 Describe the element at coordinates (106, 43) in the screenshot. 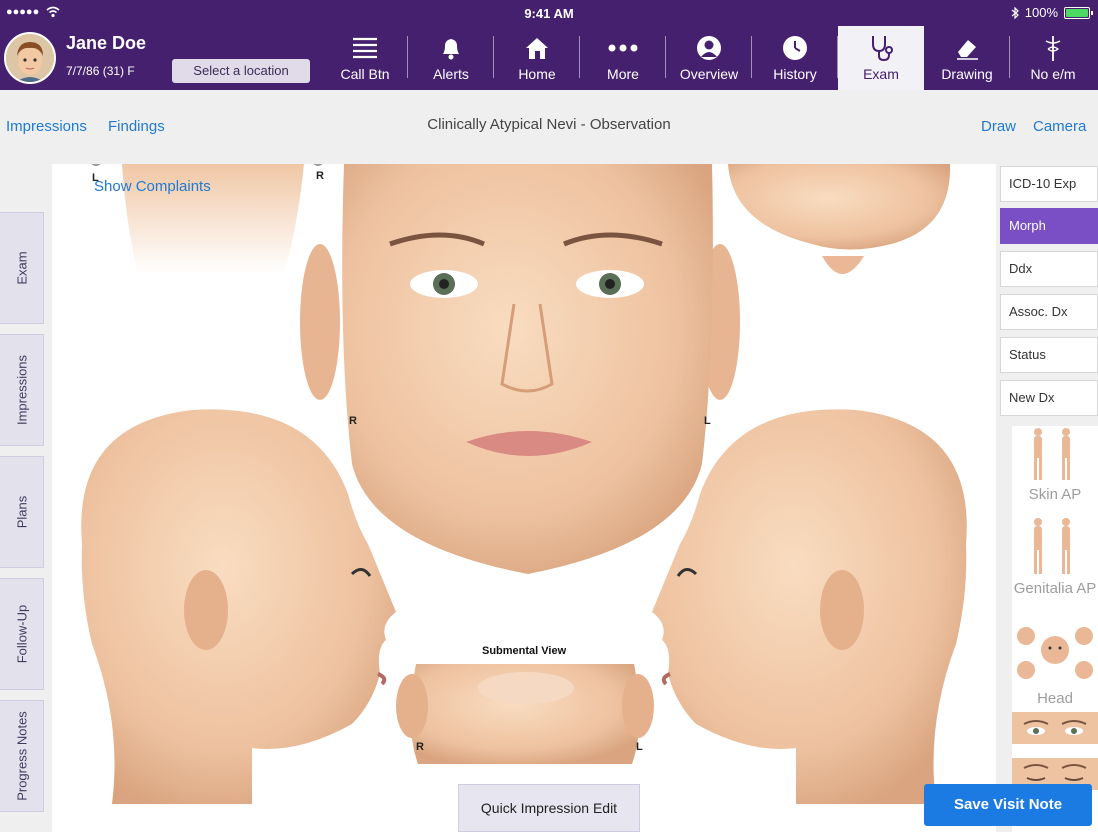

I see `patient-name: Jane Doe` at that location.